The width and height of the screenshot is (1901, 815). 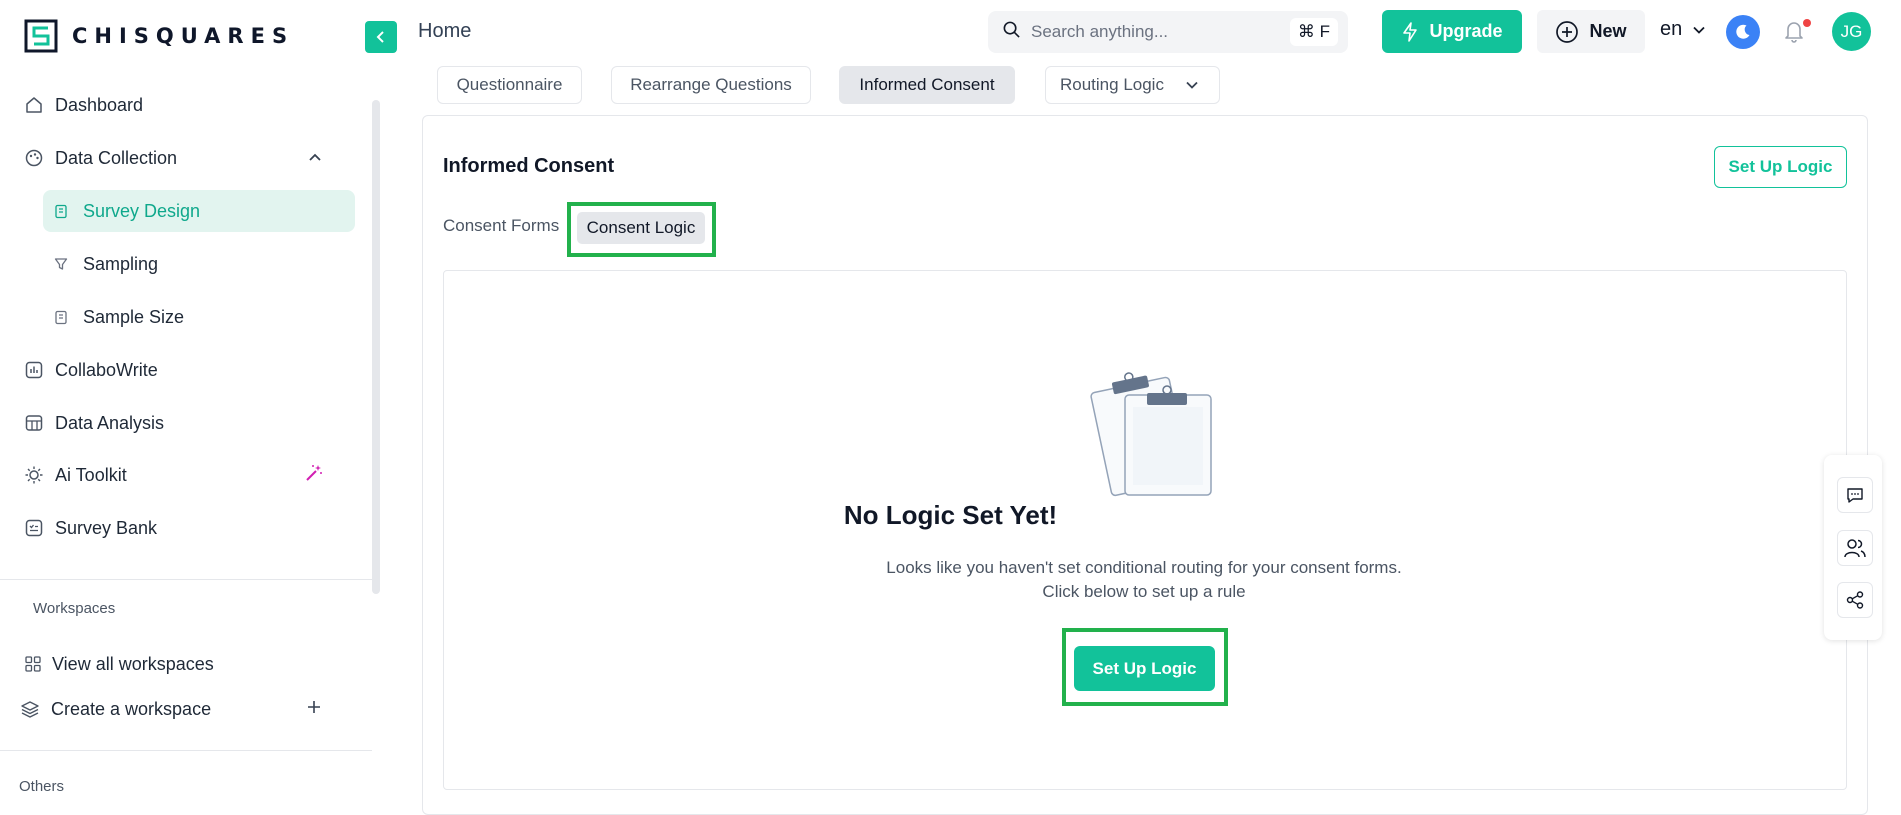 I want to click on magic-wand-icon, so click(x=314, y=475).